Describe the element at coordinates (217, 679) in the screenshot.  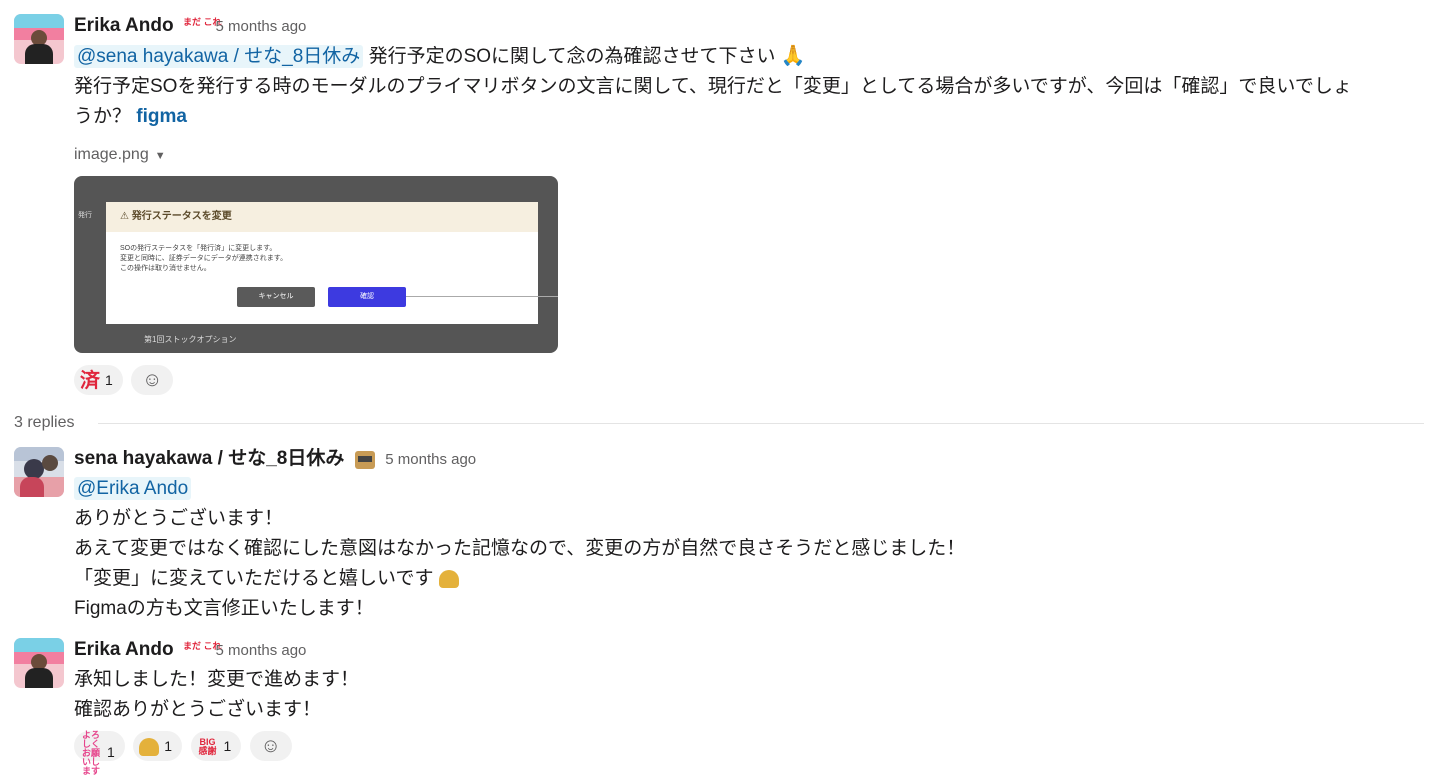
I see `message-text: 承知しました！変更で進めます！` at that location.